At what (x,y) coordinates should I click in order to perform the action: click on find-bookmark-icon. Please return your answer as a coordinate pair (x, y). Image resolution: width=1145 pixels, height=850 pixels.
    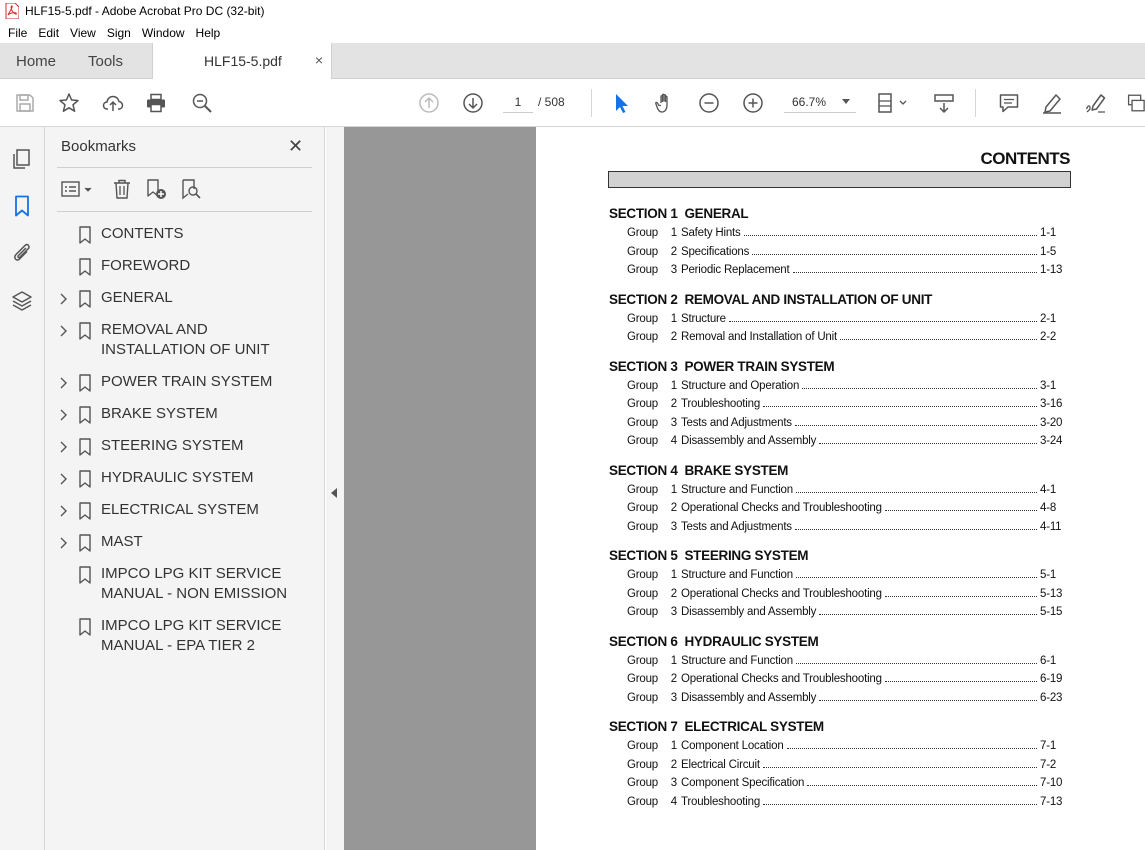
    Looking at the image, I should click on (192, 190).